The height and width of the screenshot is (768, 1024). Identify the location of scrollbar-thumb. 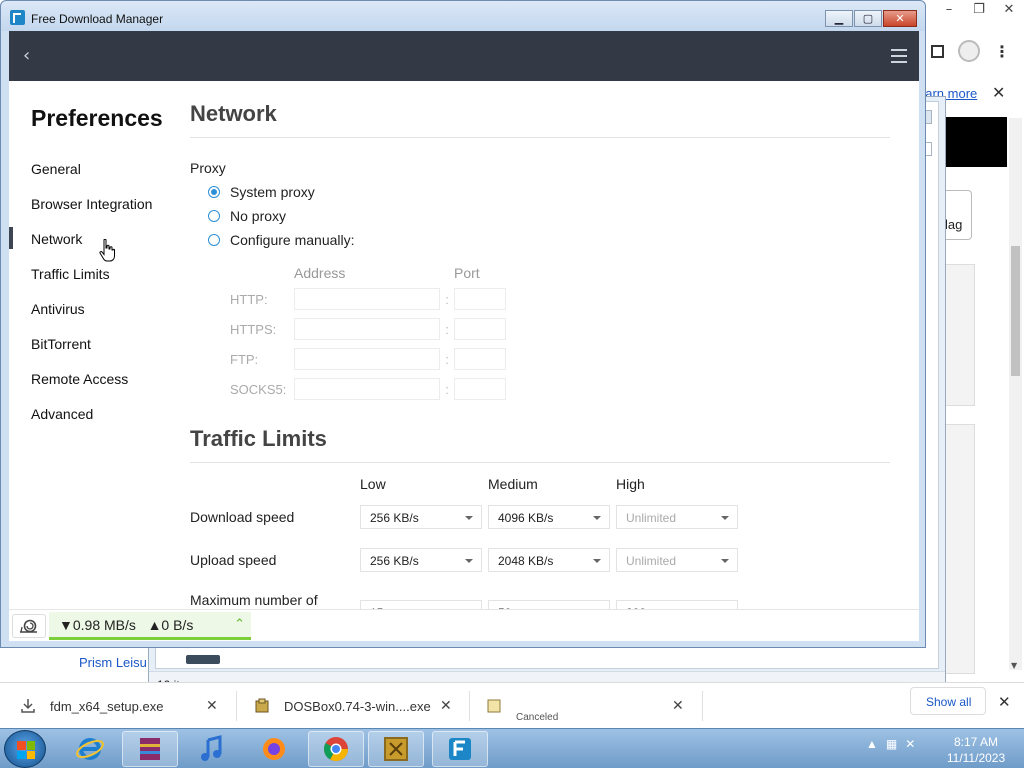
(1015, 311).